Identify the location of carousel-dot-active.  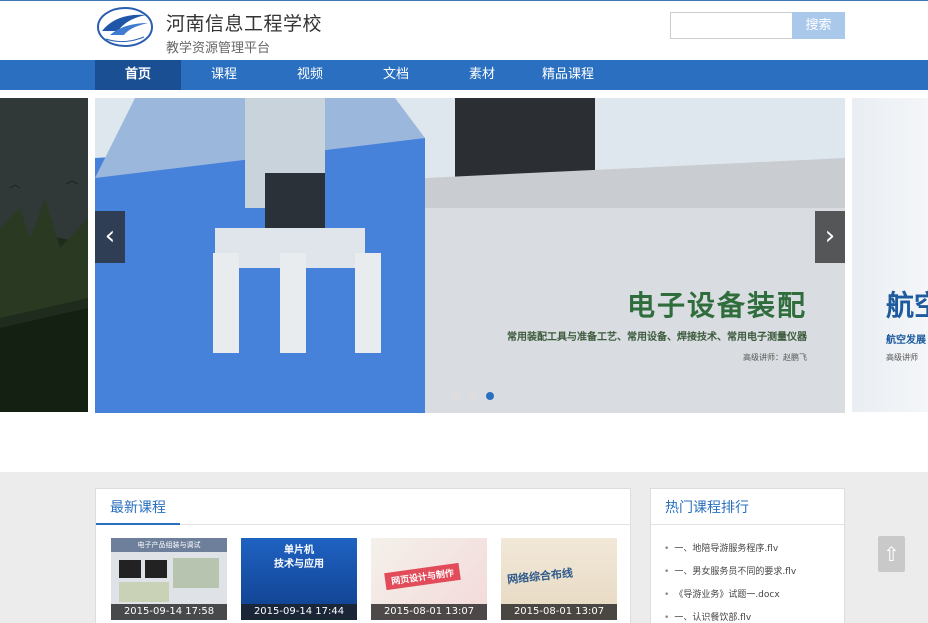
(490, 396).